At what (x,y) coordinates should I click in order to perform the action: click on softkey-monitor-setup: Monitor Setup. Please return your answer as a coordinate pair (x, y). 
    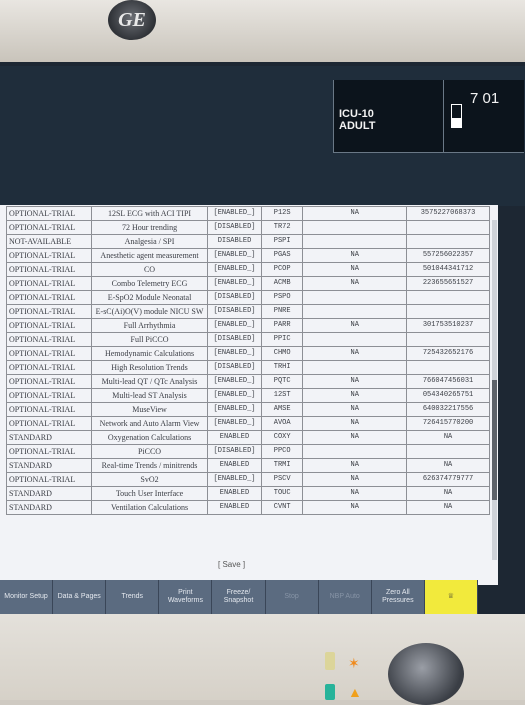
    Looking at the image, I should click on (27, 597).